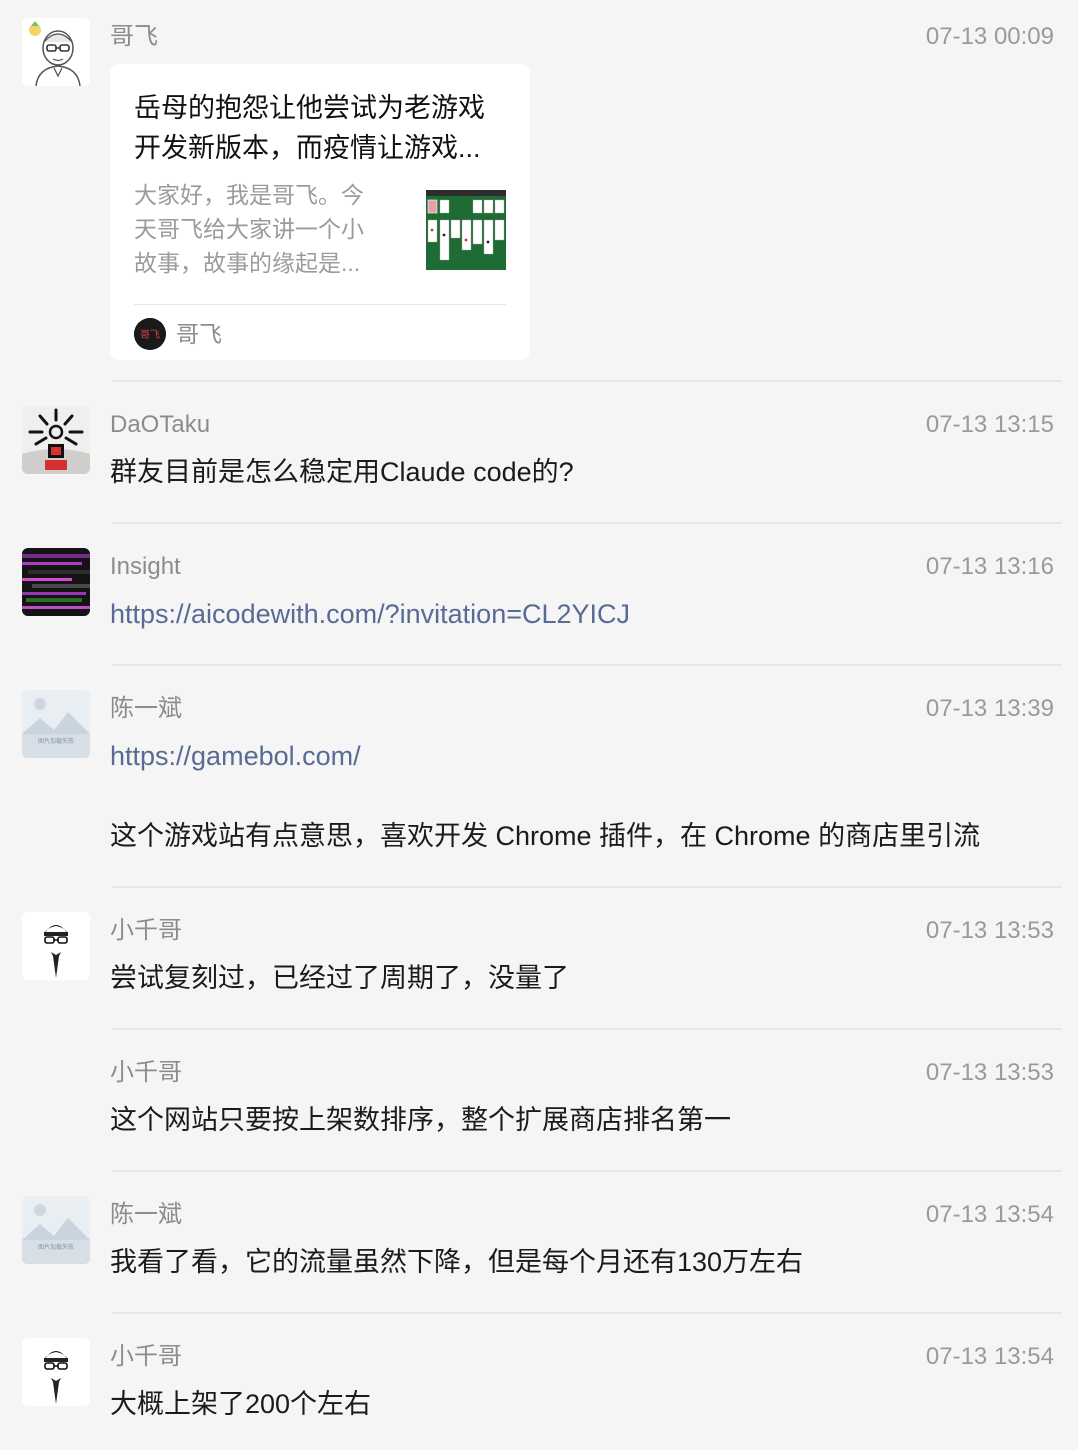  Describe the element at coordinates (56, 440) in the screenshot. I see `starburst-face-avatar` at that location.